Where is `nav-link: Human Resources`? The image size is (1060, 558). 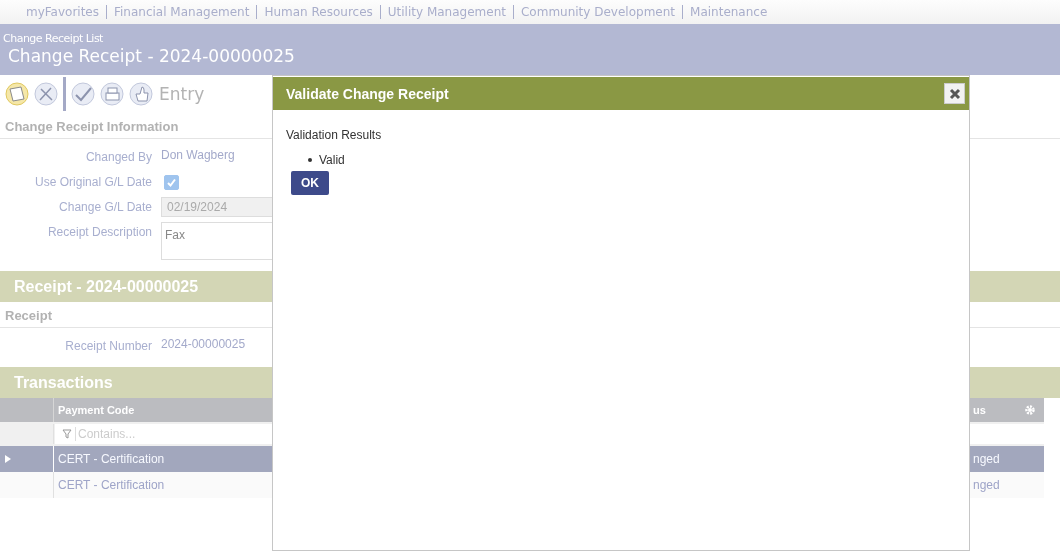 nav-link: Human Resources is located at coordinates (318, 12).